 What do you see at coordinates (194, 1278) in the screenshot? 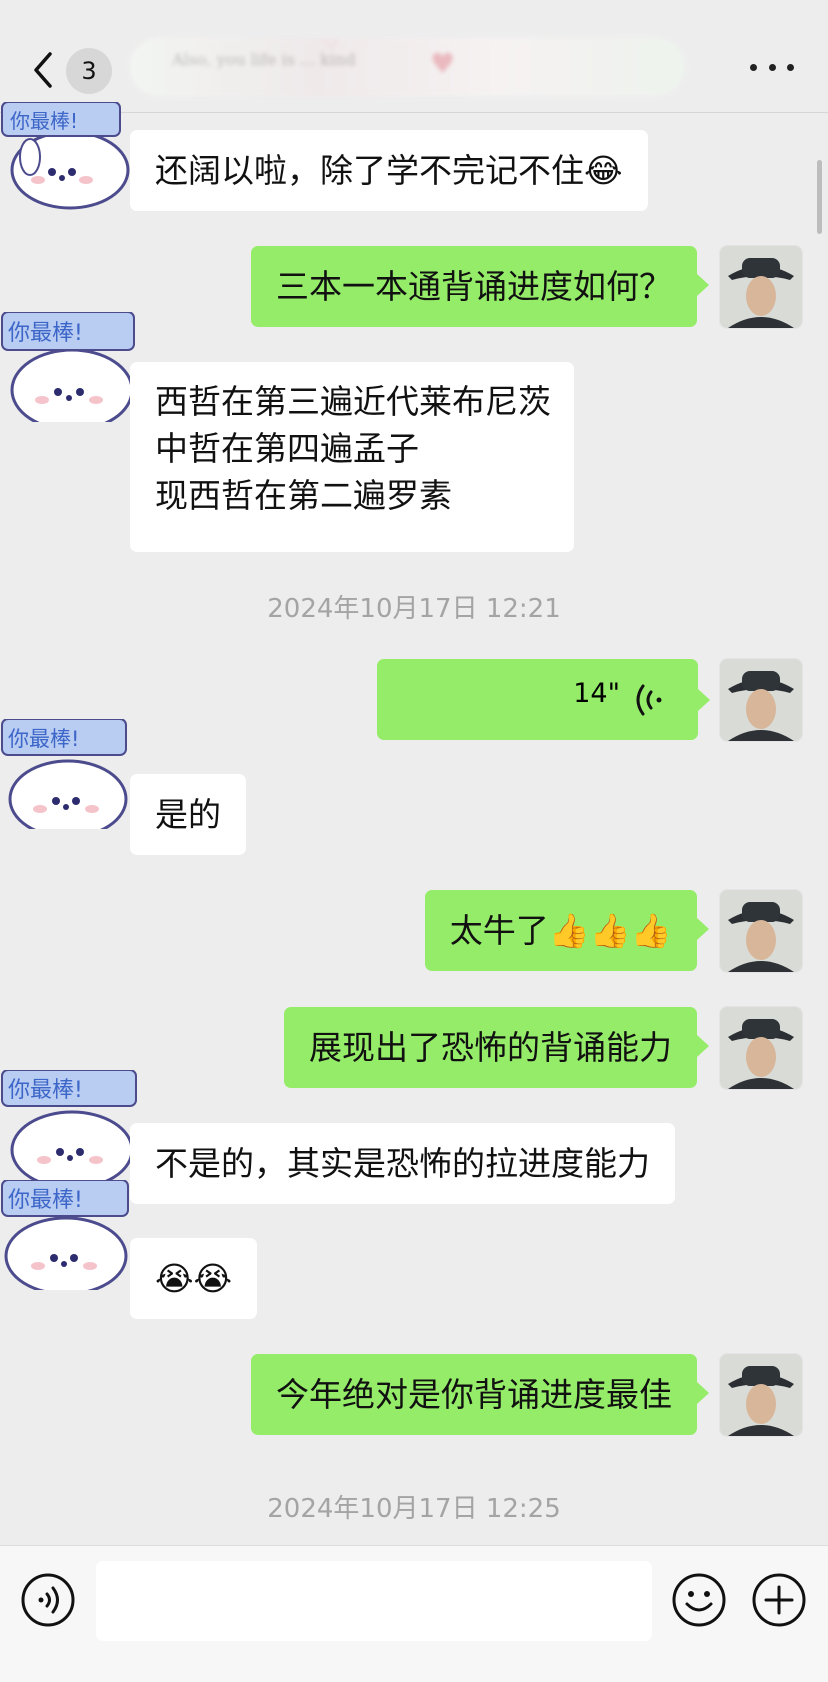
I see `incoming-message: 😭😭` at bounding box center [194, 1278].